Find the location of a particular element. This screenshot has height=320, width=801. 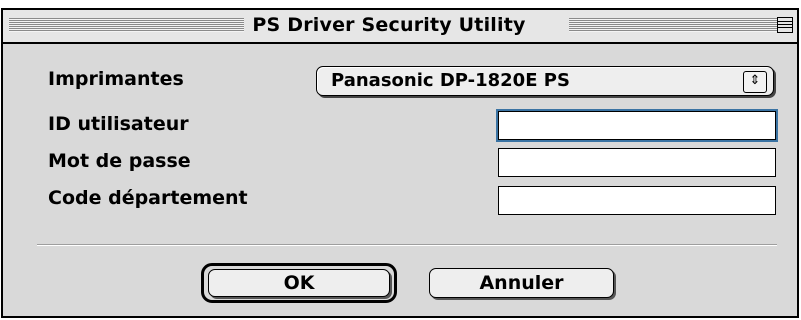

printer-select-value: Panasonic DP-1820E PS is located at coordinates (450, 80).